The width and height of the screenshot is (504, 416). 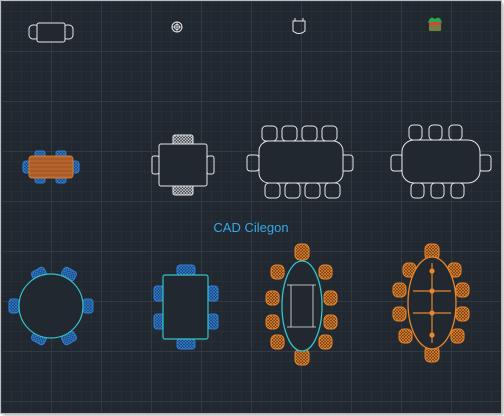 What do you see at coordinates (177, 27) in the screenshot?
I see `round-stool-plan` at bounding box center [177, 27].